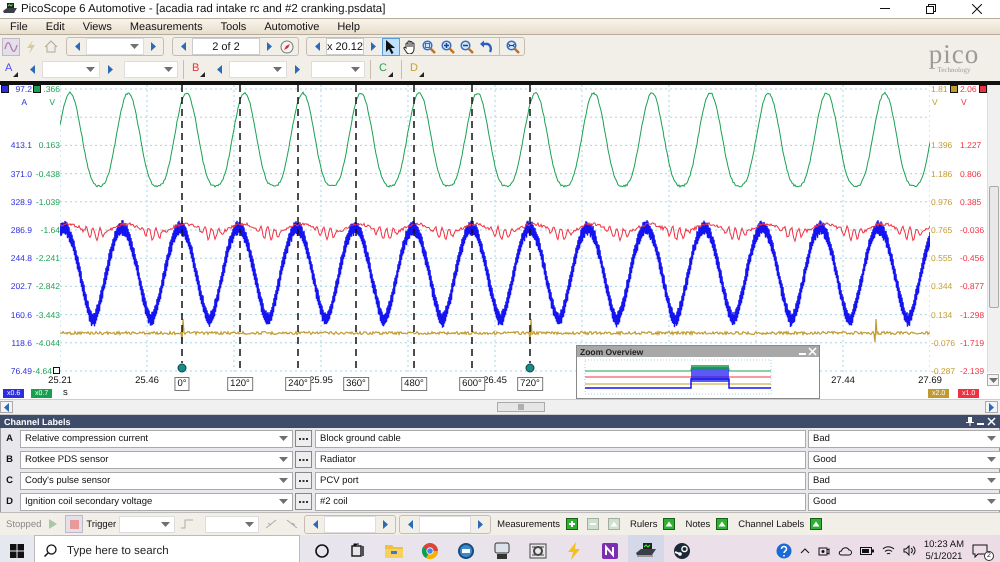 This screenshot has height=562, width=1000. Describe the element at coordinates (226, 46) in the screenshot. I see `page-field: 2 of 2` at that location.